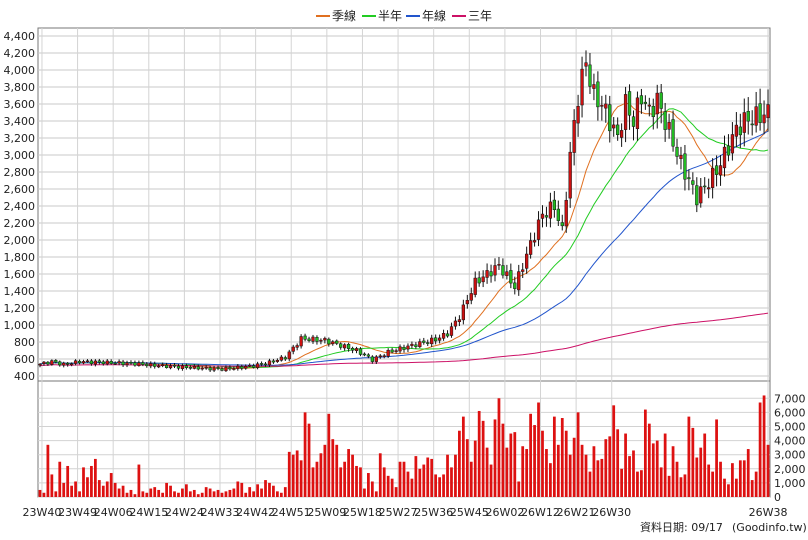 This screenshot has height=540, width=808. Describe the element at coordinates (20, 36) in the screenshot. I see `price-tick-label: 4,400` at that location.